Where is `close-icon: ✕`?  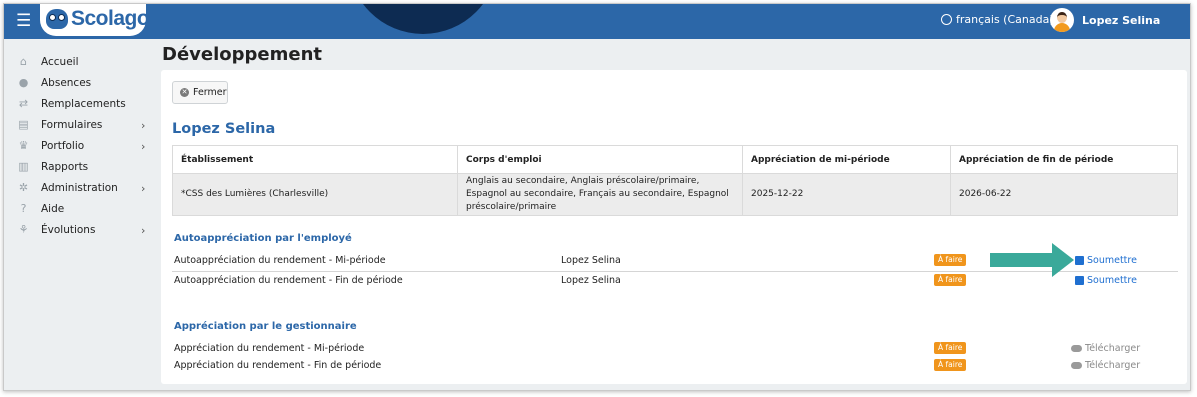 close-icon: ✕ is located at coordinates (184, 92).